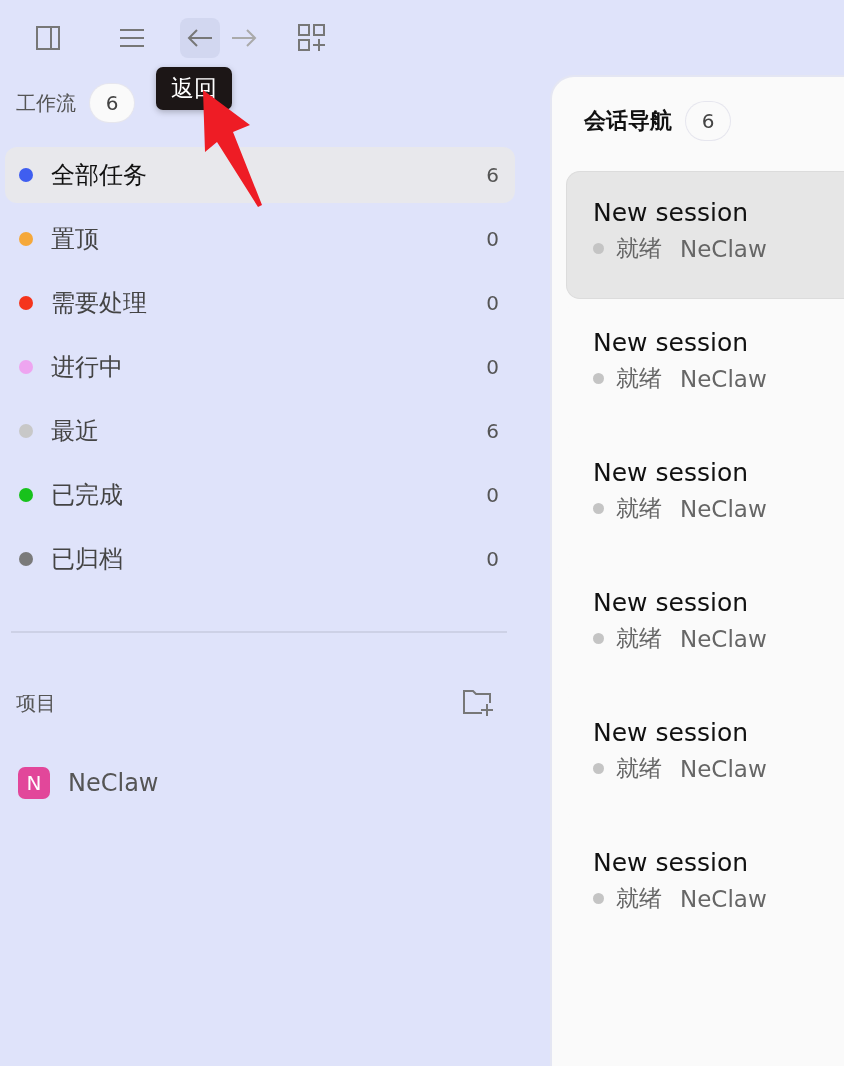 The width and height of the screenshot is (844, 1066). Describe the element at coordinates (87, 495) in the screenshot. I see `item-label: 已完成` at that location.